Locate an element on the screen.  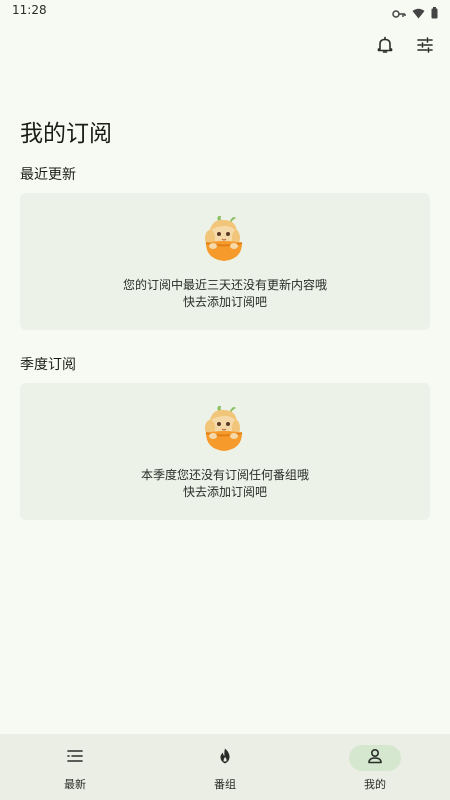
wifi-icon is located at coordinates (418, 13).